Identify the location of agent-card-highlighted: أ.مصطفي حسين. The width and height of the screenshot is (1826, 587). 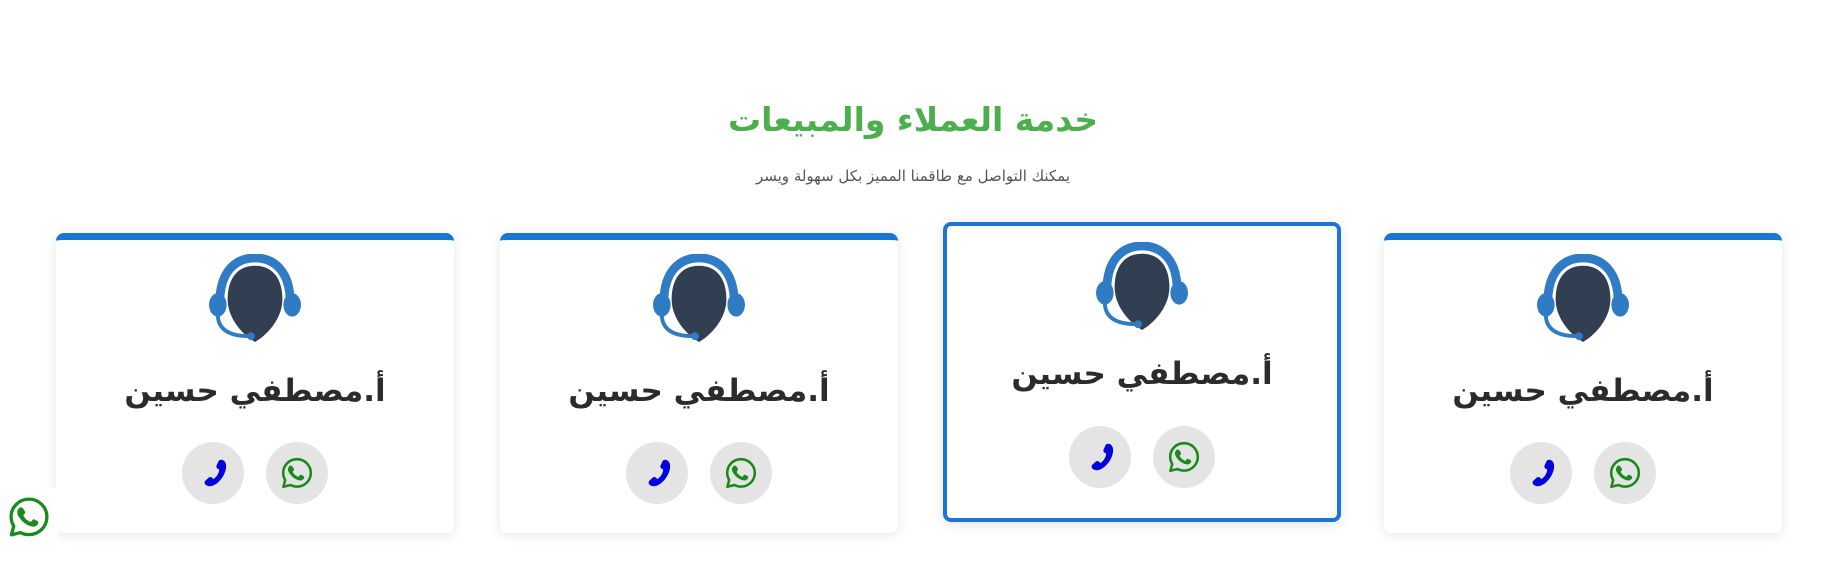
(1142, 372).